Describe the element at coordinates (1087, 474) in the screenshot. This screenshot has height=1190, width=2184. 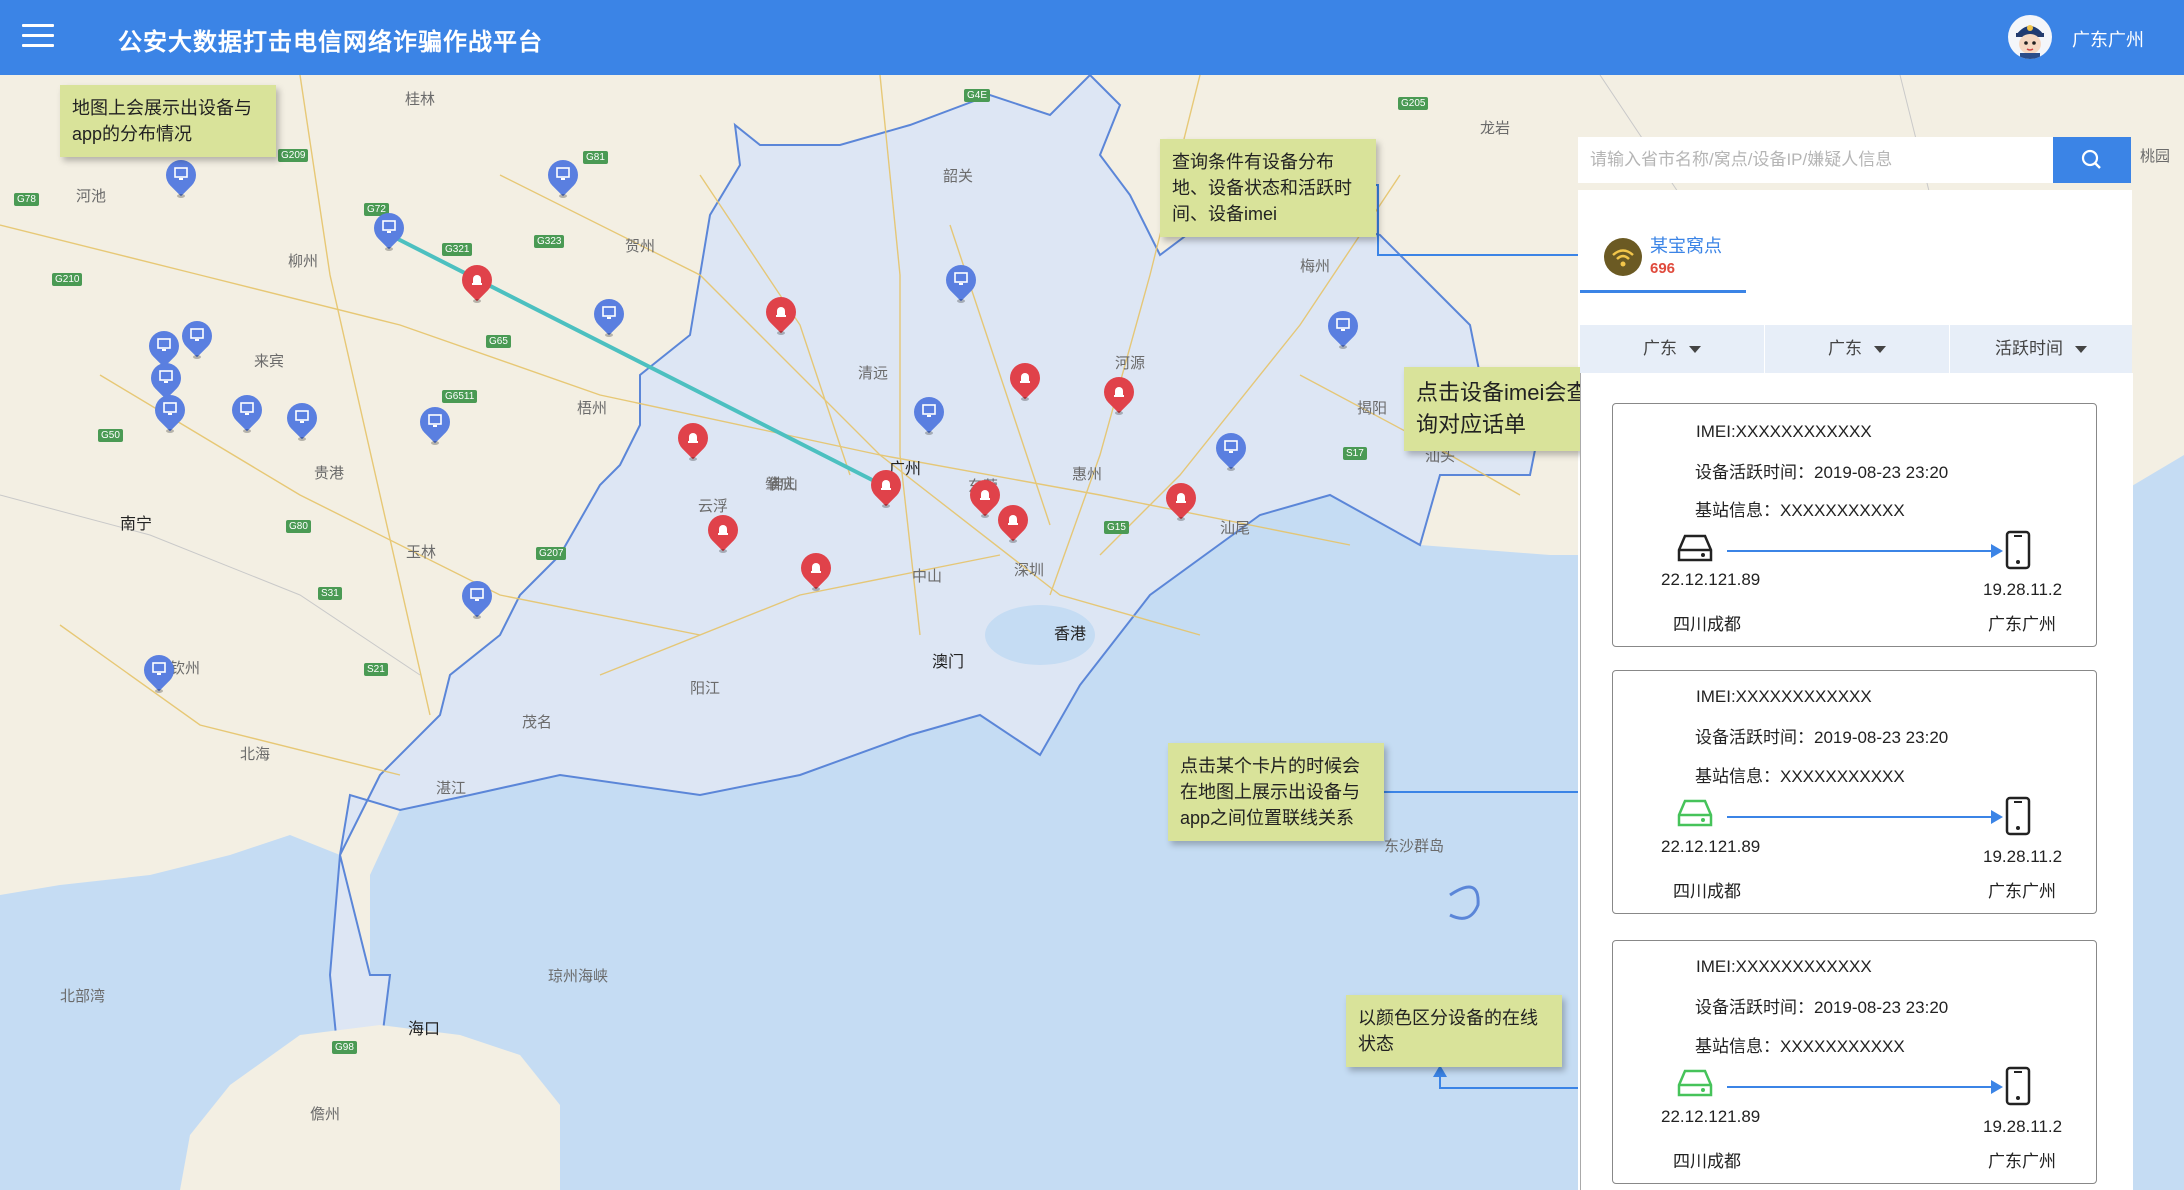
I see `city-label: 惠州` at that location.